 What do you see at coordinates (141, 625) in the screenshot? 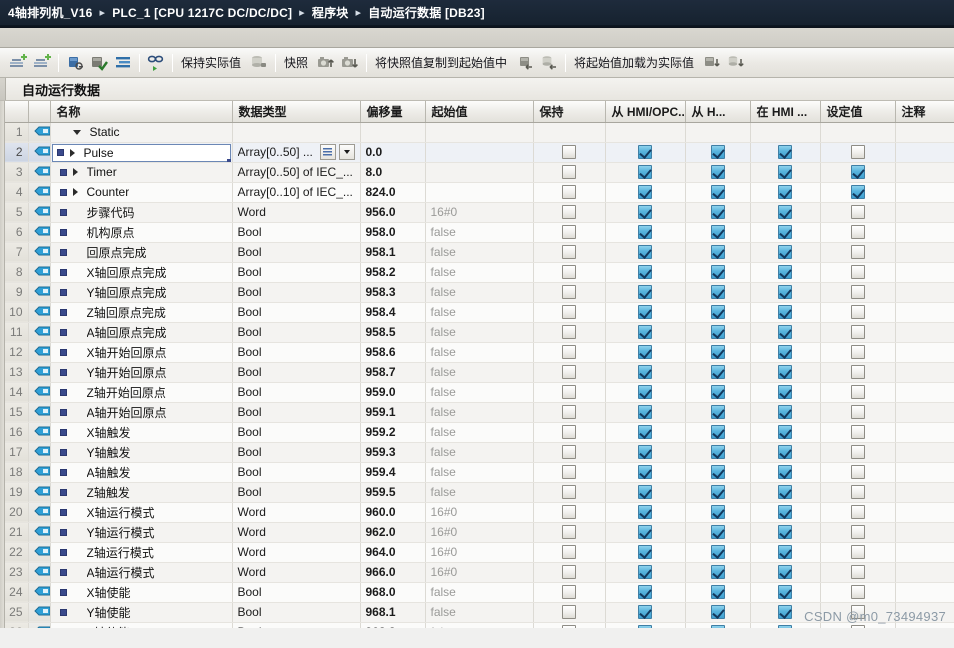
I see `cell-name: Z轴使能` at bounding box center [141, 625].